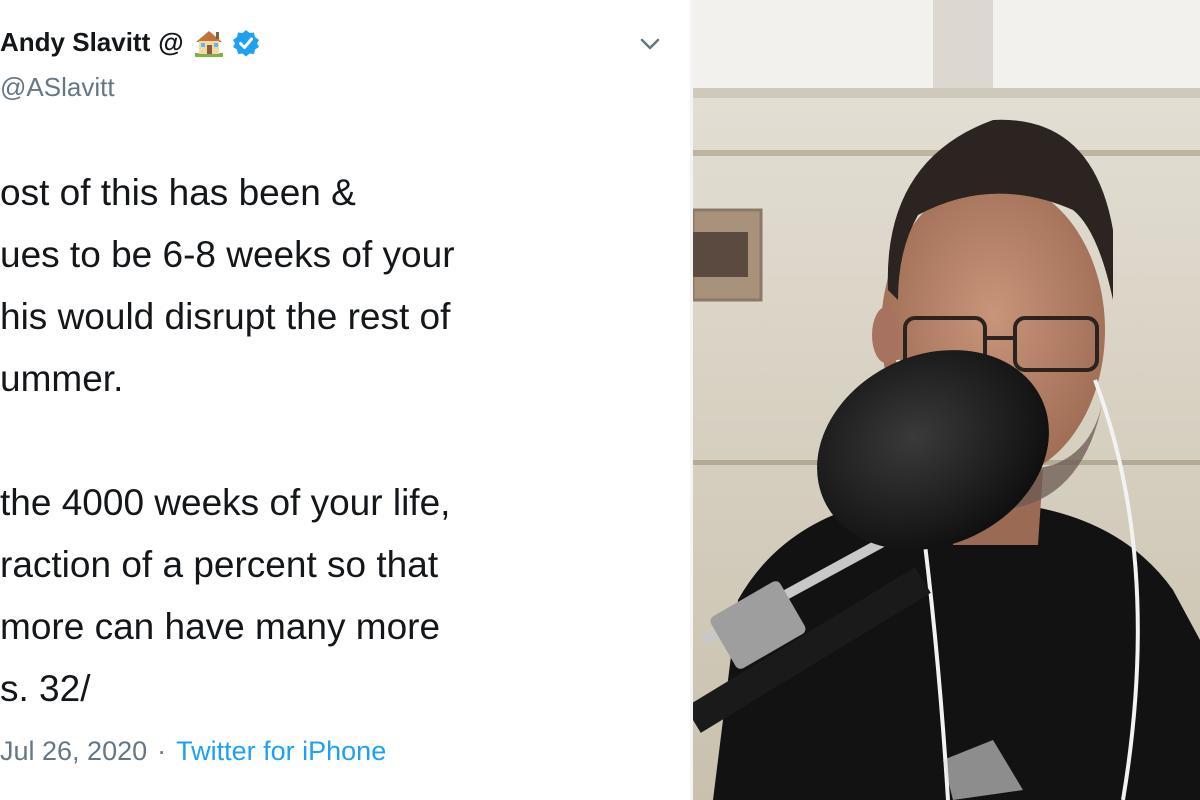  I want to click on tweet-line: ues to be 6-8 weeks of your, so click(227, 254).